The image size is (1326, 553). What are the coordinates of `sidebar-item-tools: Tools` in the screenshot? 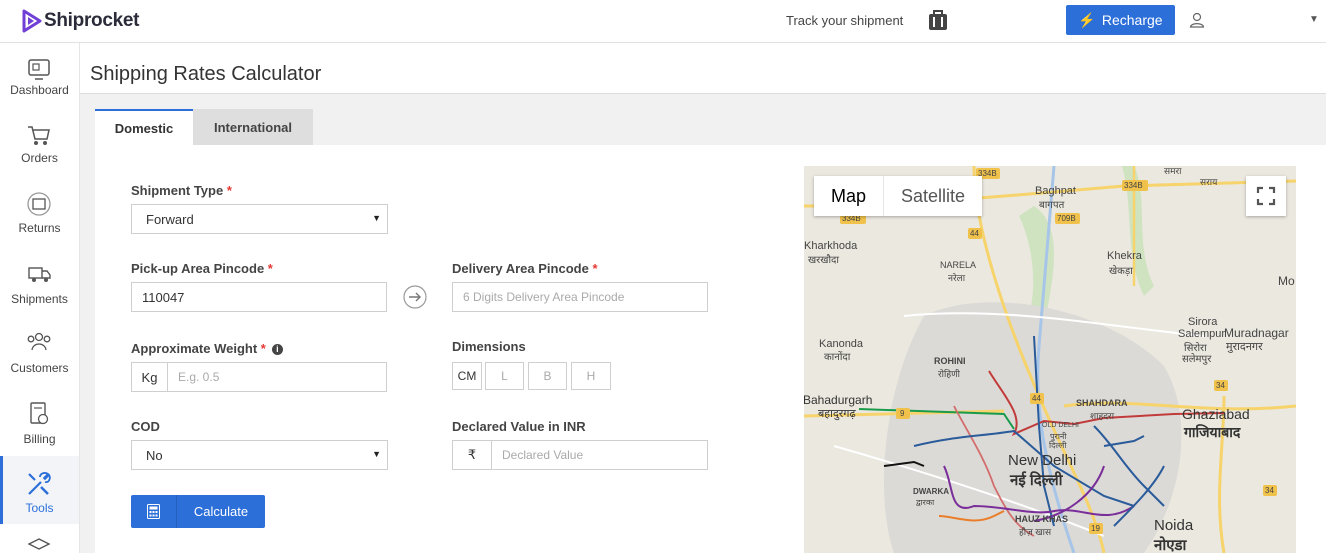 It's located at (39, 490).